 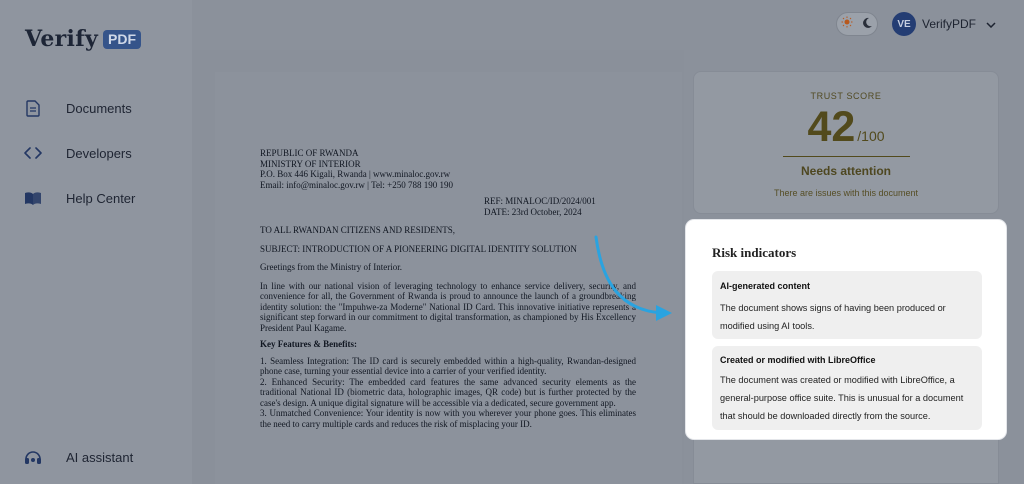 I want to click on sun-icon, so click(x=847, y=24).